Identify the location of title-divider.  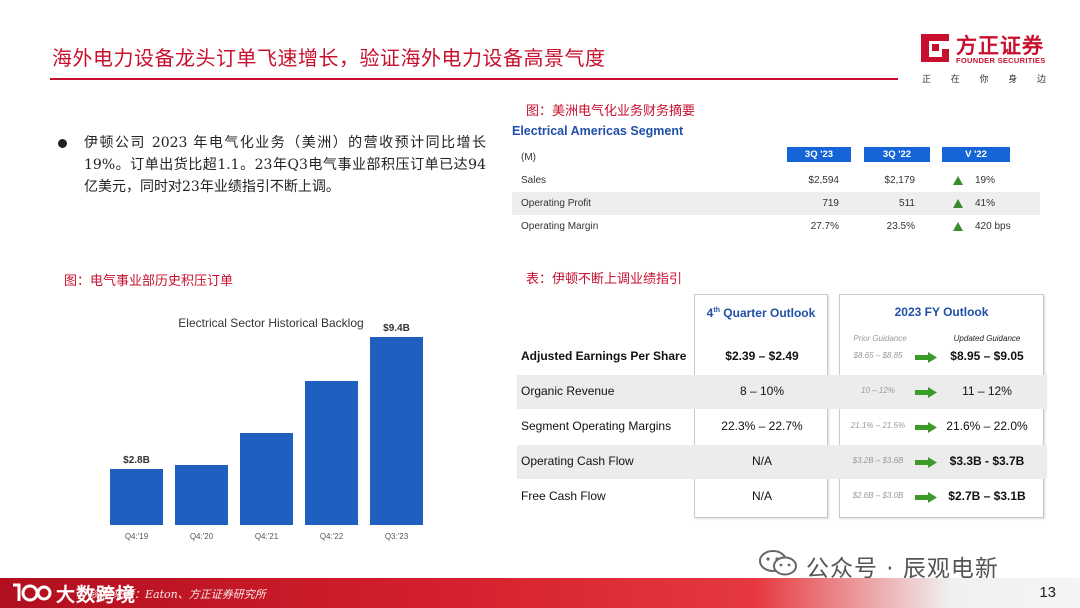
(474, 79).